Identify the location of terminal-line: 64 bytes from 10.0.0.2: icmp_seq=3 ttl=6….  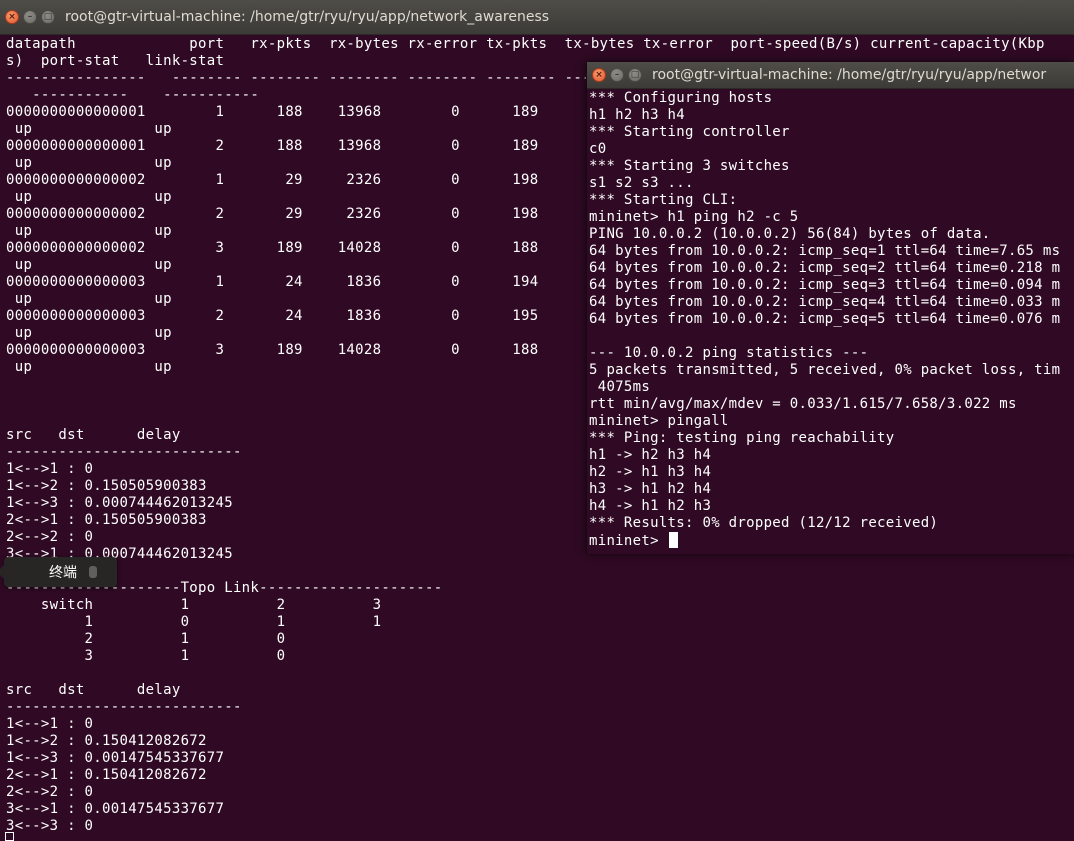
(825, 285).